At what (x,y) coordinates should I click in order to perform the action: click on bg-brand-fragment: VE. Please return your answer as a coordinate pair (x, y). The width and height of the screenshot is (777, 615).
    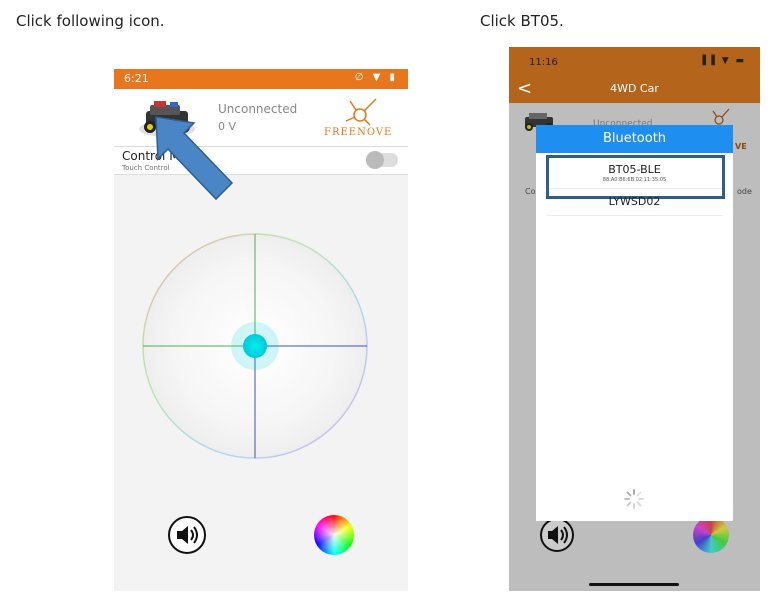
    Looking at the image, I should click on (741, 146).